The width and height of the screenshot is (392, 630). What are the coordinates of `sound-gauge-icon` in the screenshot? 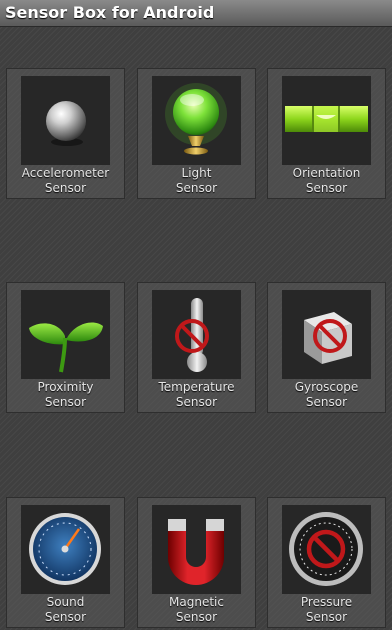 It's located at (65, 549).